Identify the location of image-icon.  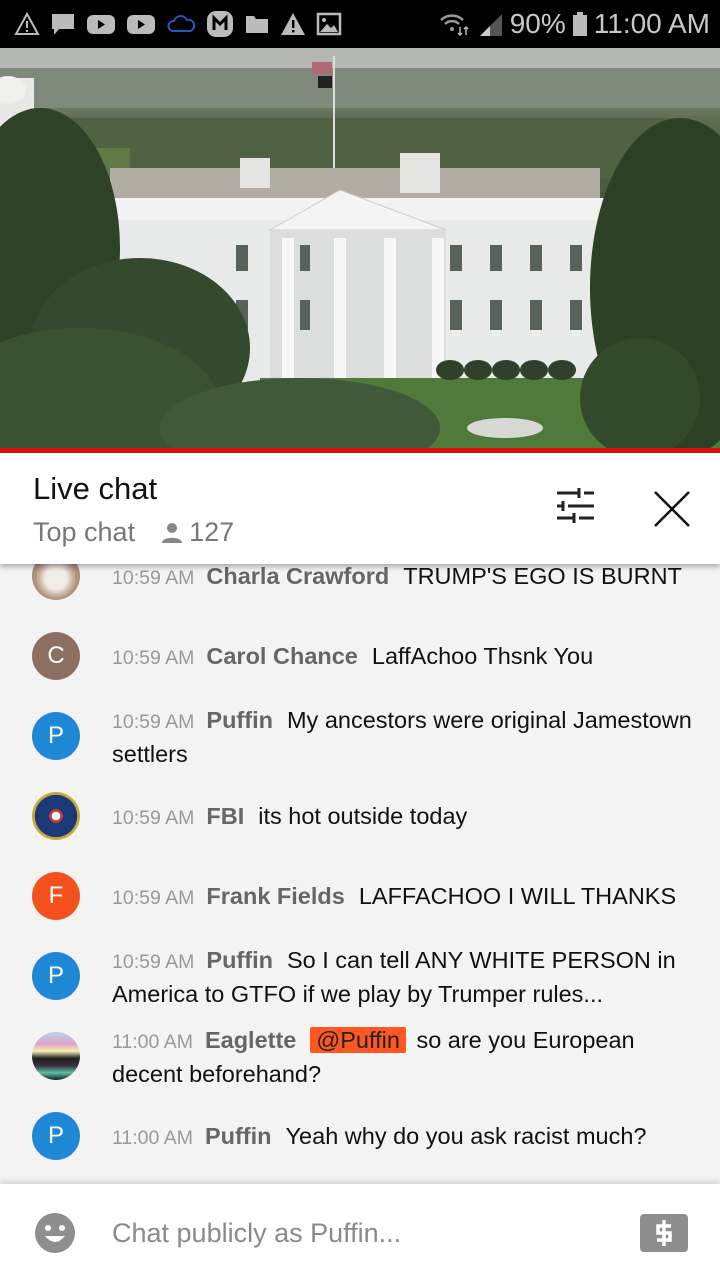
(329, 24).